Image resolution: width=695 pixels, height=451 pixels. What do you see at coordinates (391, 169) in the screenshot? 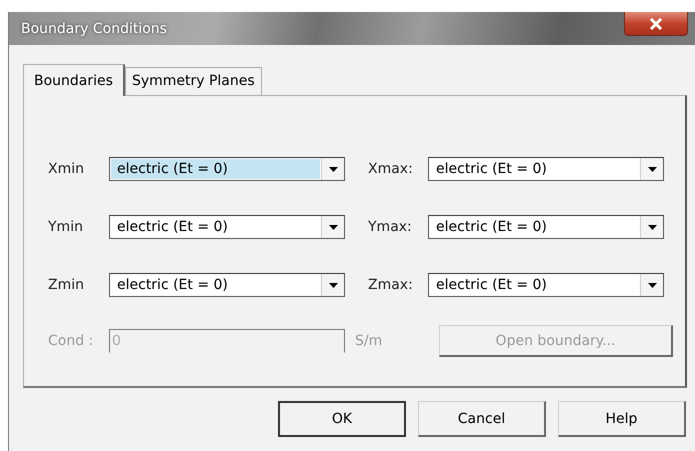
I see `field-label: Xmax:` at bounding box center [391, 169].